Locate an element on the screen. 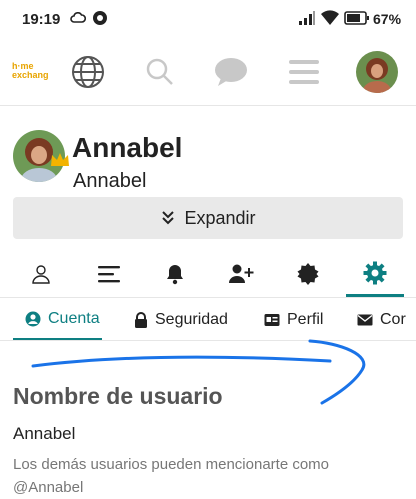 Image resolution: width=416 pixels, height=499 pixels. globe-icon is located at coordinates (88, 72).